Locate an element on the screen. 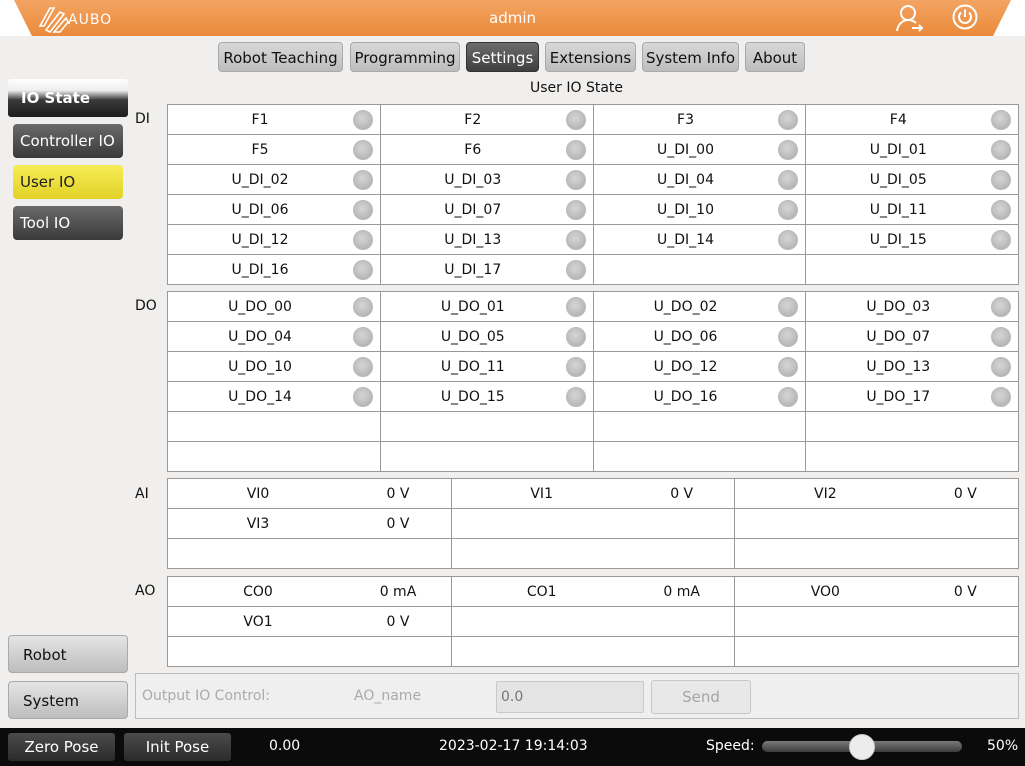 The width and height of the screenshot is (1025, 766). io-name: U_DO_04 is located at coordinates (260, 337).